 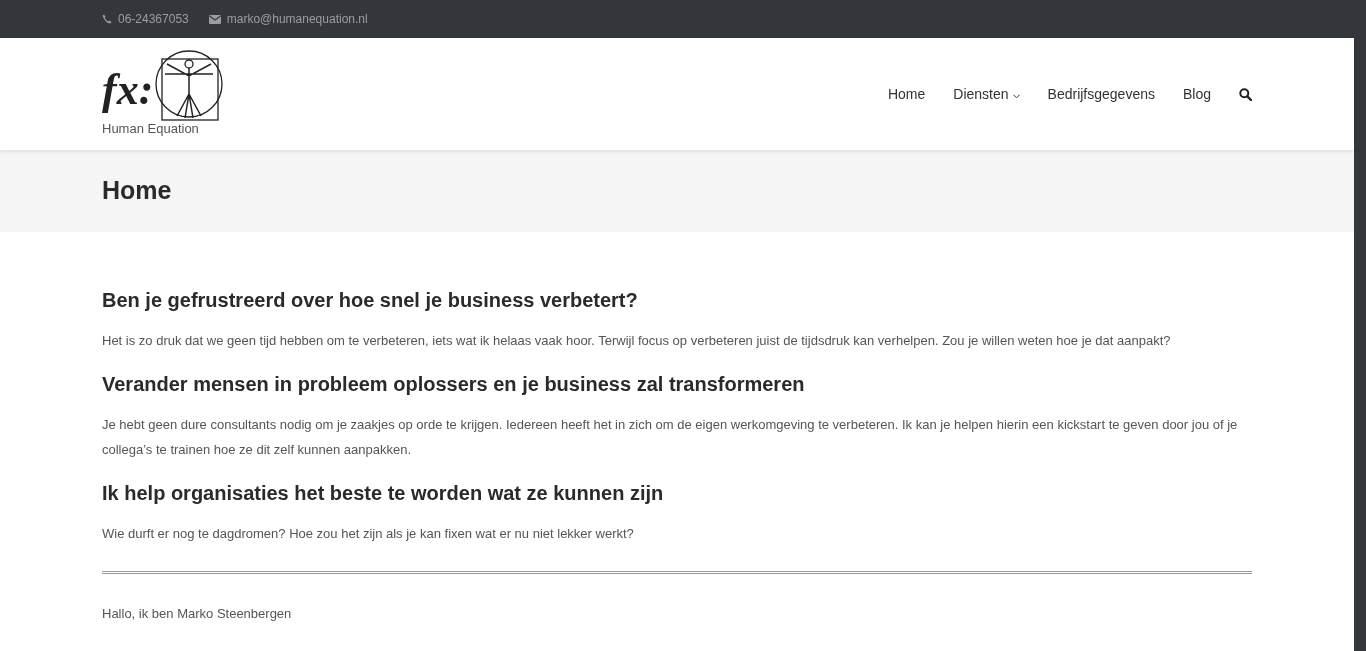 I want to click on caret-icon, so click(x=1016, y=96).